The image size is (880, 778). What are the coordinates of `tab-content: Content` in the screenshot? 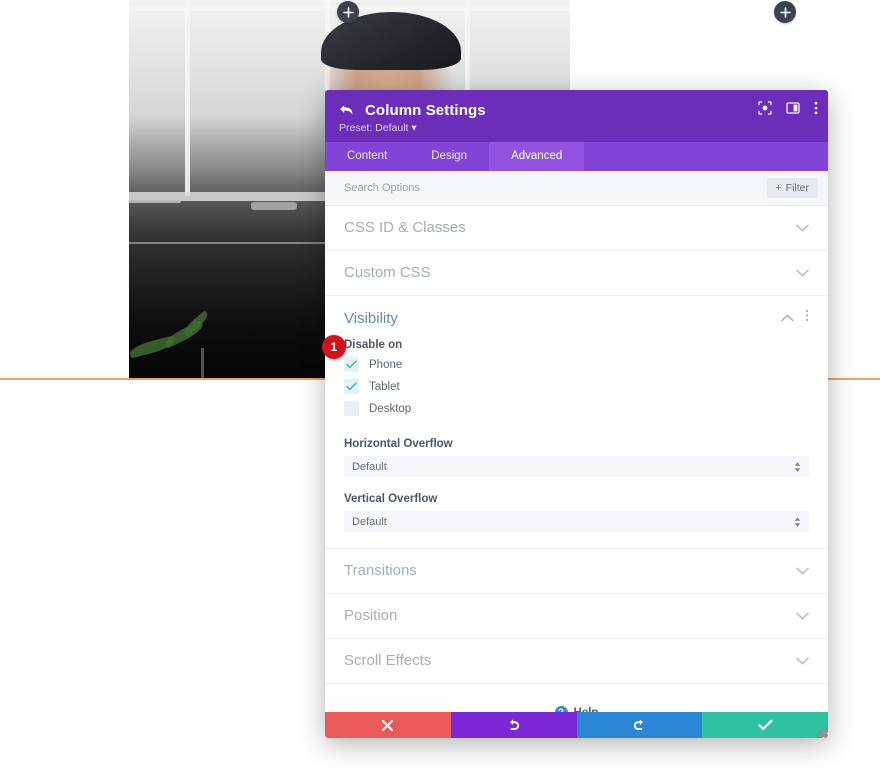 It's located at (367, 156).